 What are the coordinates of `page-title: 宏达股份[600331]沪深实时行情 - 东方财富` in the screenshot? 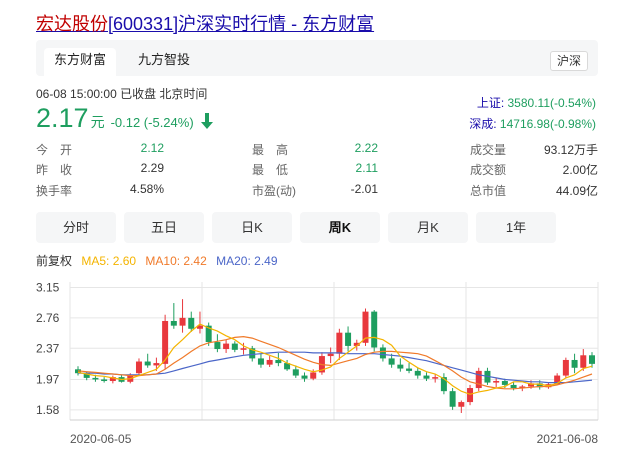 It's located at (205, 22).